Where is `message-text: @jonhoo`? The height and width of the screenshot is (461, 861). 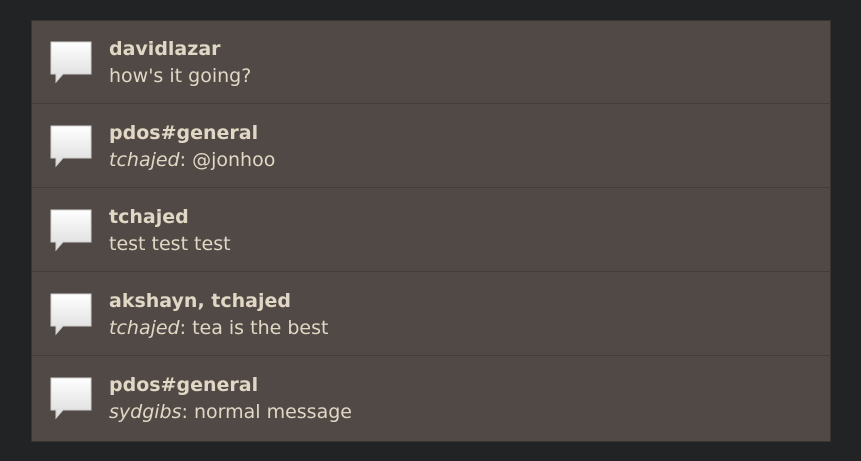
message-text: @jonhoo is located at coordinates (234, 160).